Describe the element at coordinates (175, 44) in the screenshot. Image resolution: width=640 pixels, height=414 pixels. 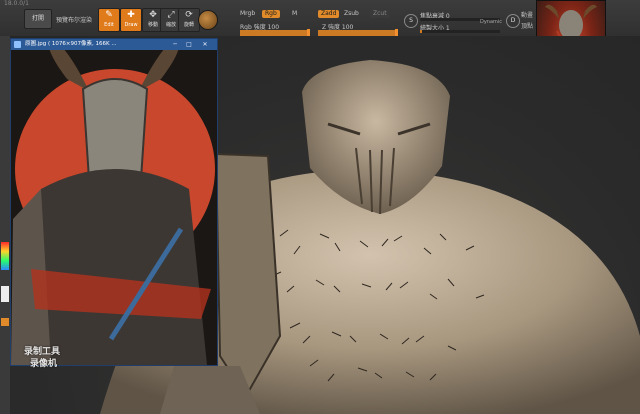
I see `minimize-button: ─` at that location.